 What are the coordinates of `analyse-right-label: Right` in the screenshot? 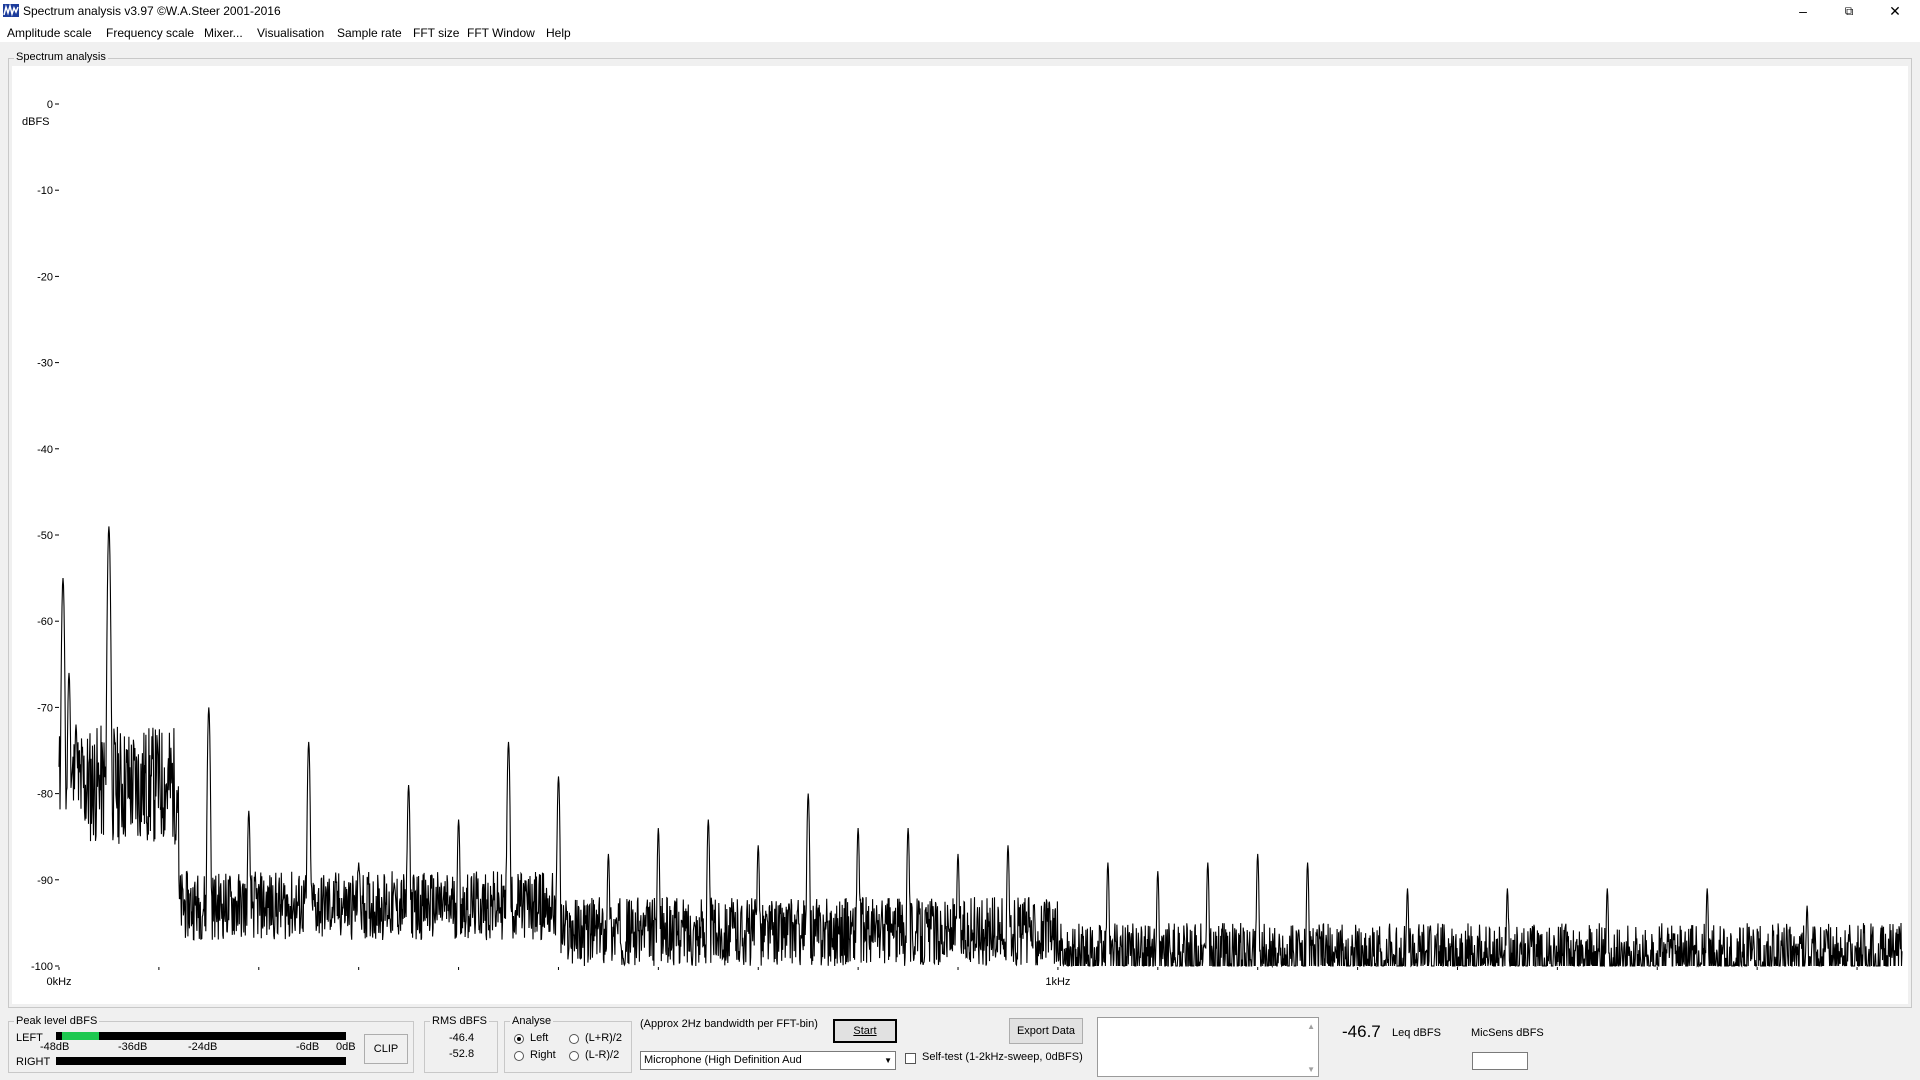 It's located at (543, 1055).